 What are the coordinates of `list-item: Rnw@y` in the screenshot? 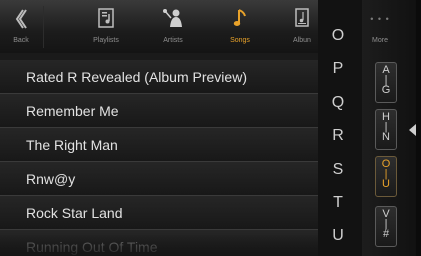 It's located at (159, 179).